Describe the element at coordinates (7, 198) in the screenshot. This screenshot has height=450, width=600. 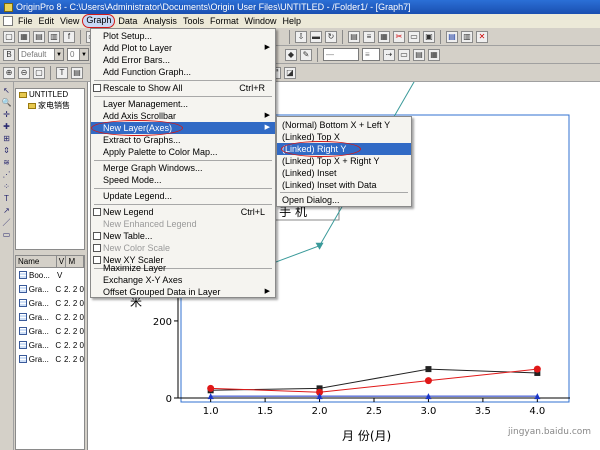
I see `text-tool-icon: T` at that location.